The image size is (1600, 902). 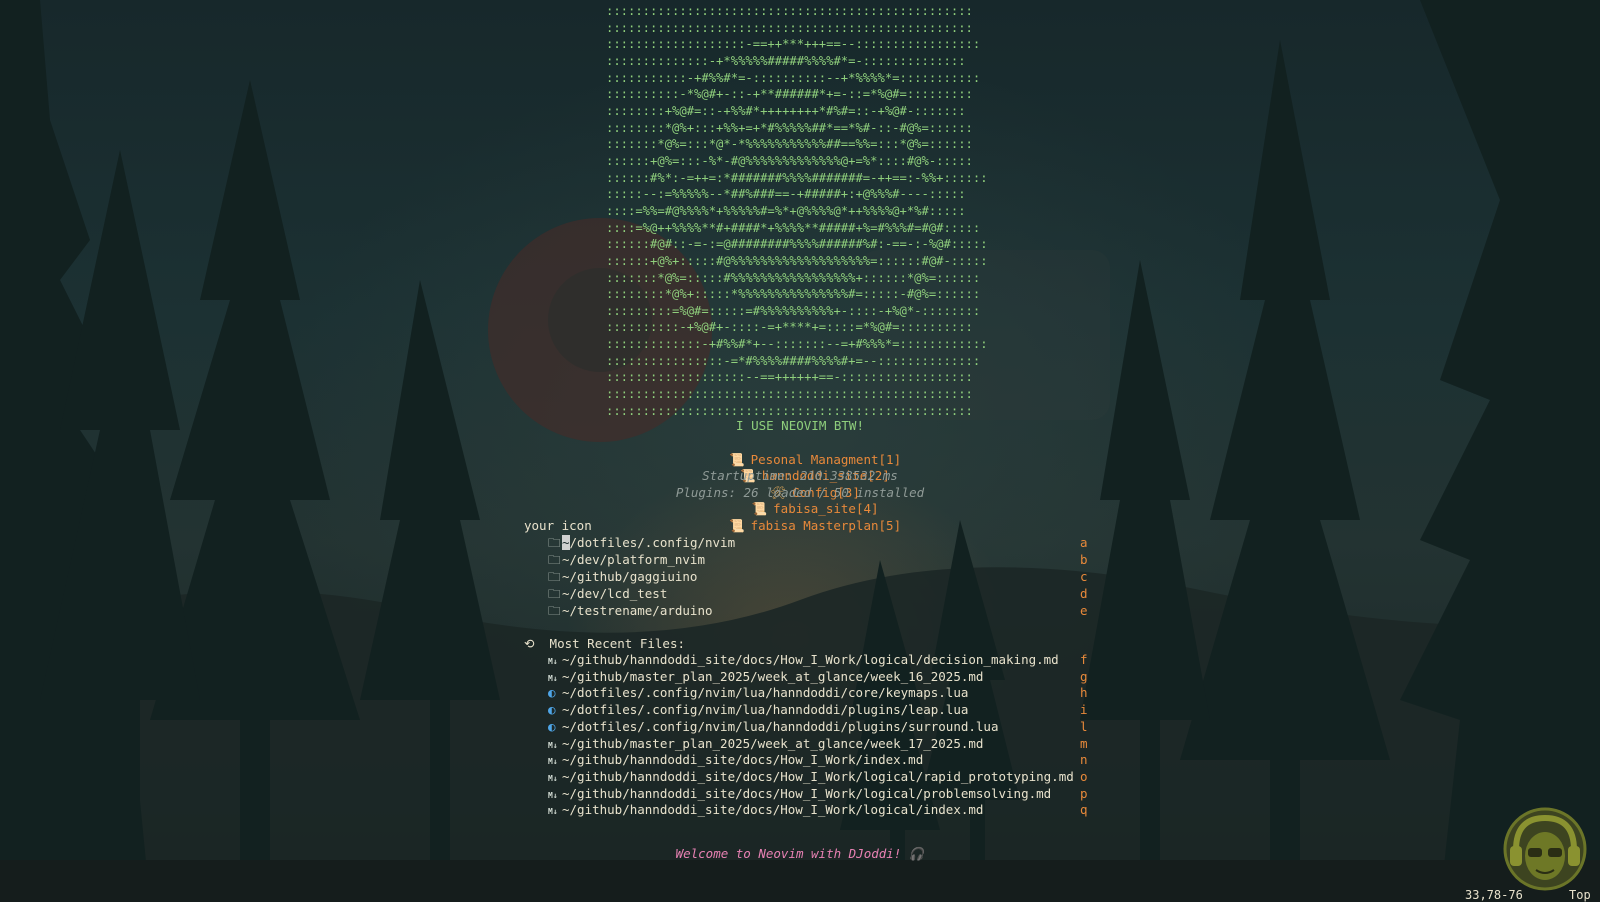 What do you see at coordinates (1084, 693) in the screenshot?
I see `shortcut-key: h` at bounding box center [1084, 693].